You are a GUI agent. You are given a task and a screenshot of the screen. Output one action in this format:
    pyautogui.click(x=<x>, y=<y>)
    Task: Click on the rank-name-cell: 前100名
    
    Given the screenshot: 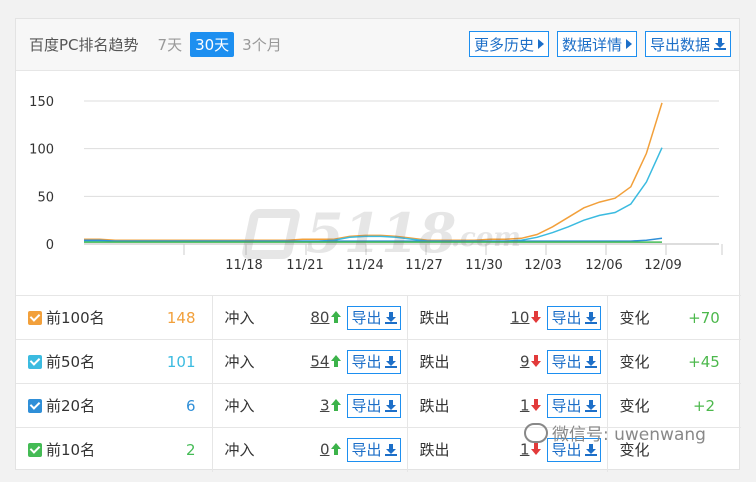 What is the action you would take?
    pyautogui.click(x=72, y=317)
    